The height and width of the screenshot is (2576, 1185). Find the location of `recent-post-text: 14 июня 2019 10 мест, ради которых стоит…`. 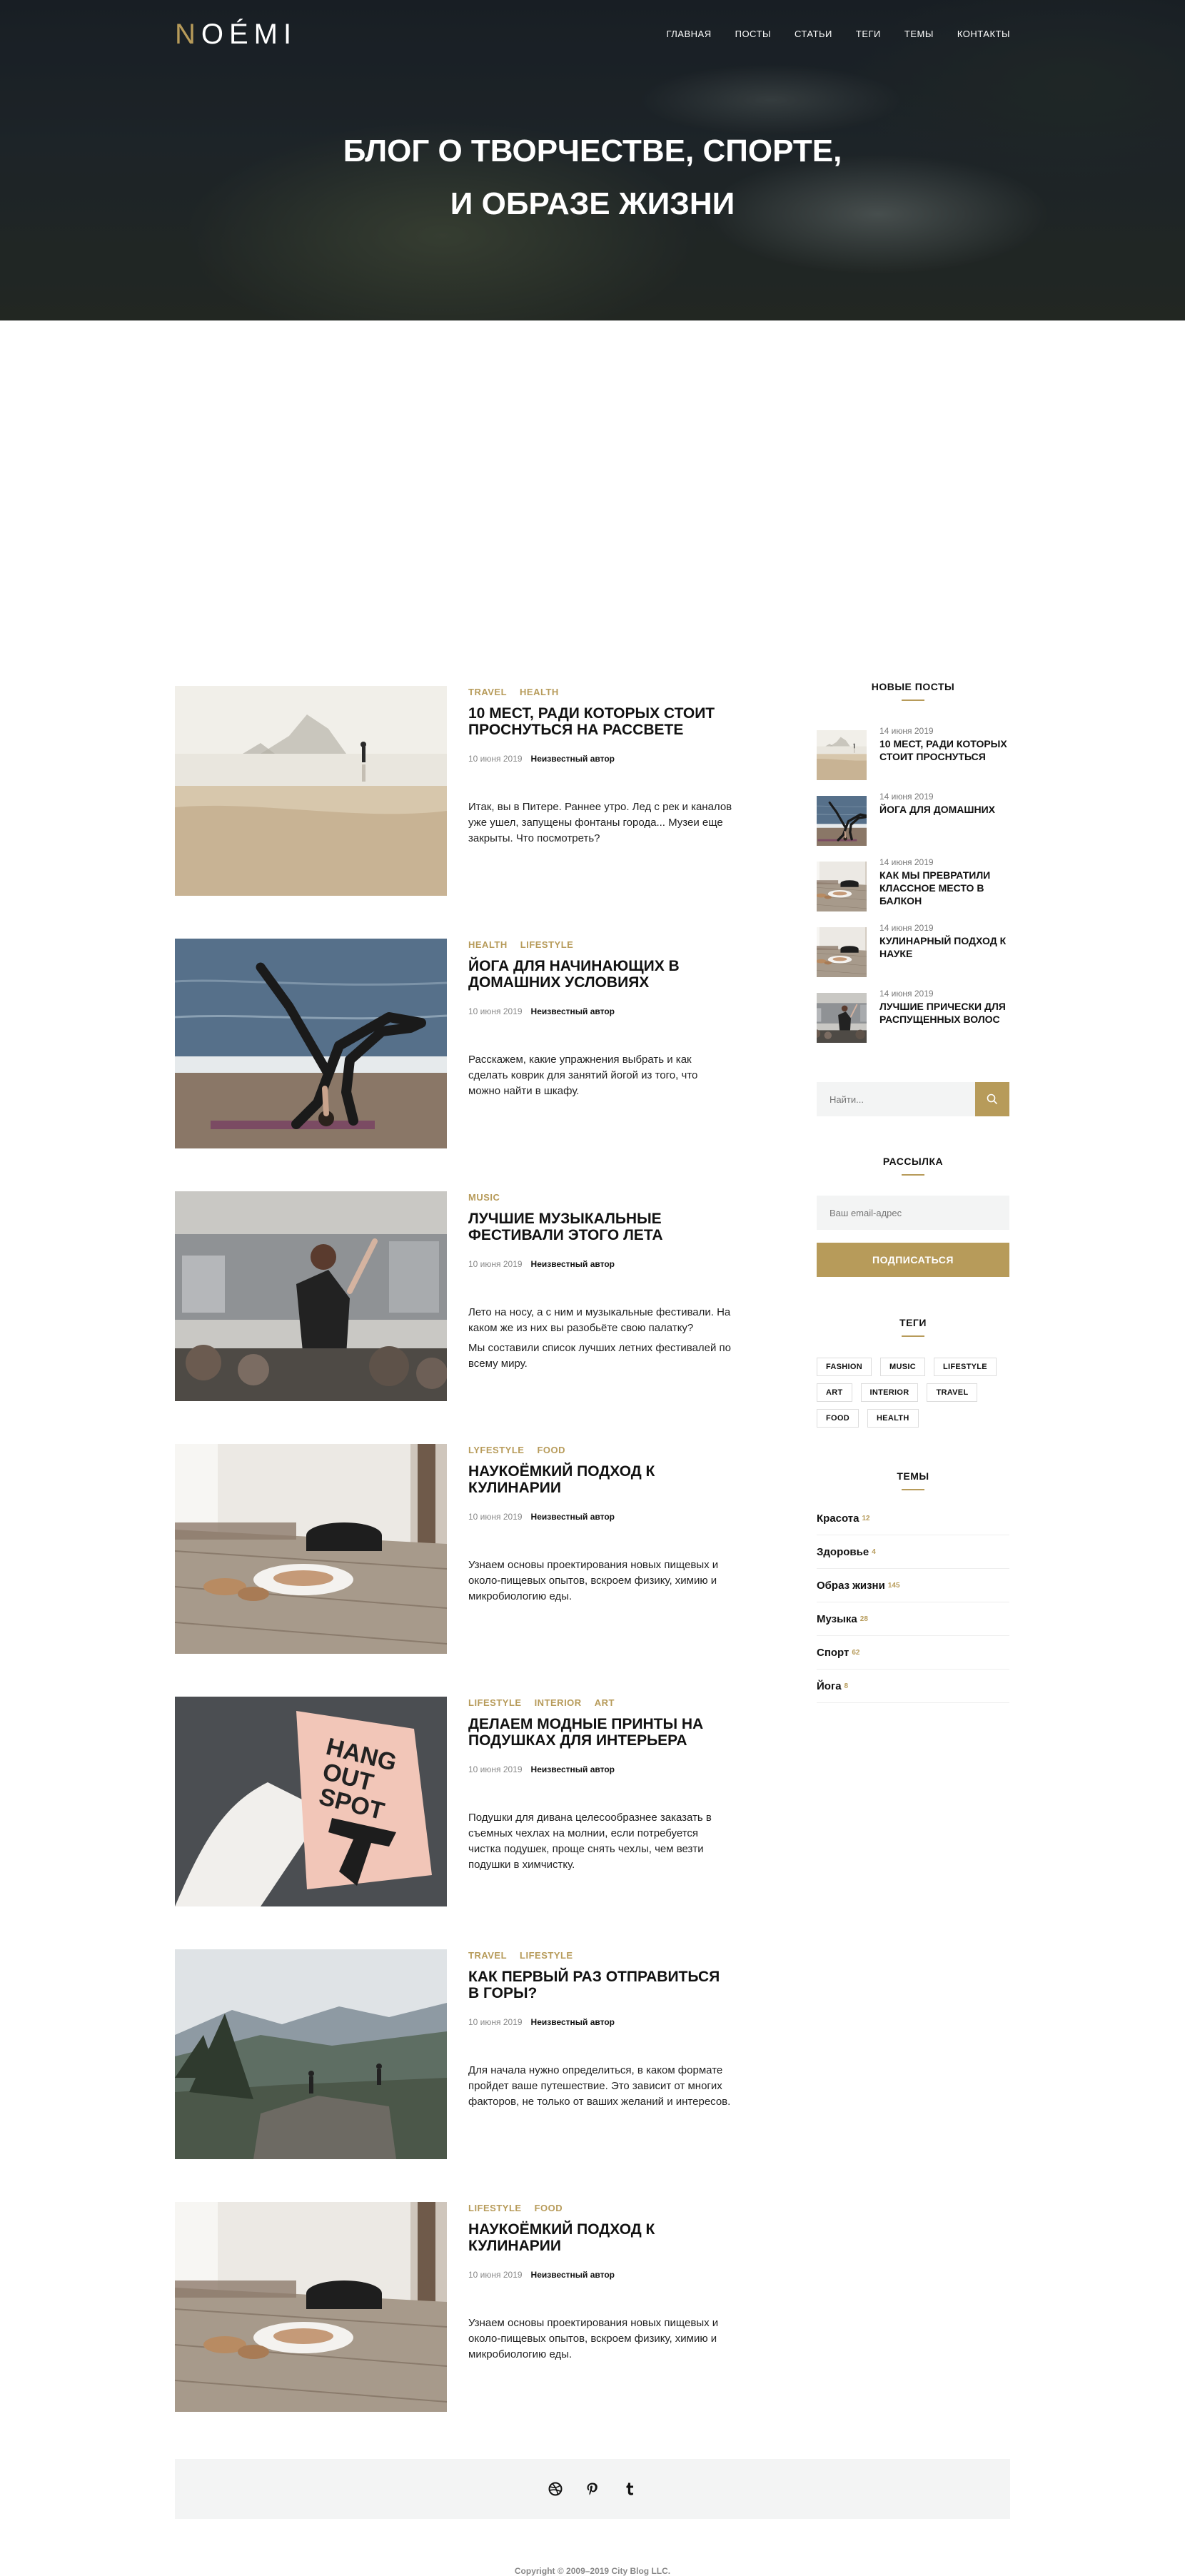

recent-post-text: 14 июня 2019 10 мест, ради которых стоит… is located at coordinates (945, 744).